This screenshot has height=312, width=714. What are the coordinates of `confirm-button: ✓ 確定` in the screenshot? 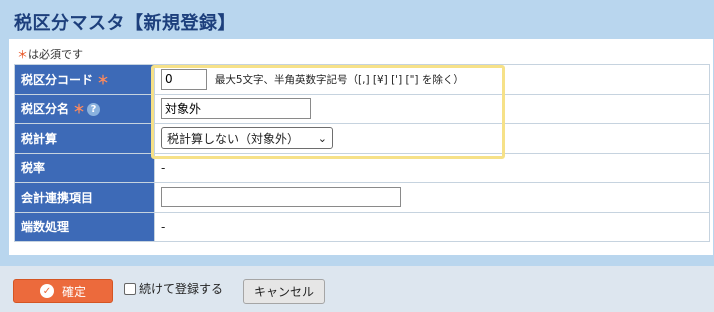 It's located at (63, 291).